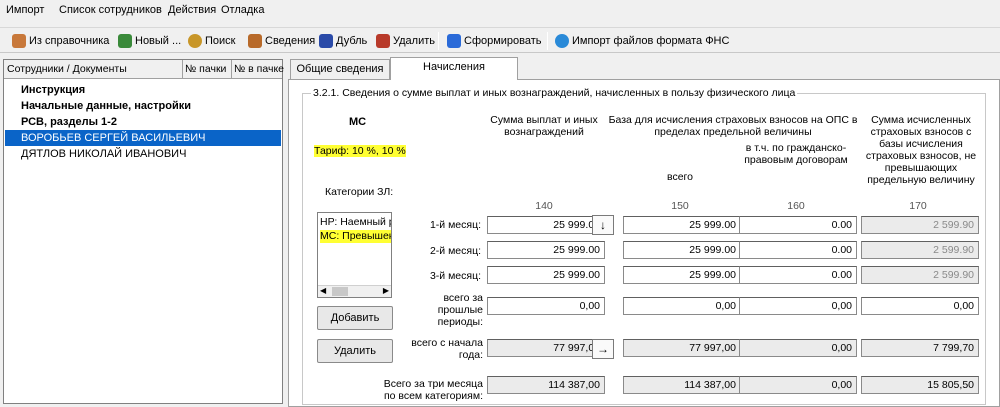 The image size is (1000, 407). What do you see at coordinates (546, 348) in the screenshot?
I see `sum-ytd-field: 77 997,00` at bounding box center [546, 348].